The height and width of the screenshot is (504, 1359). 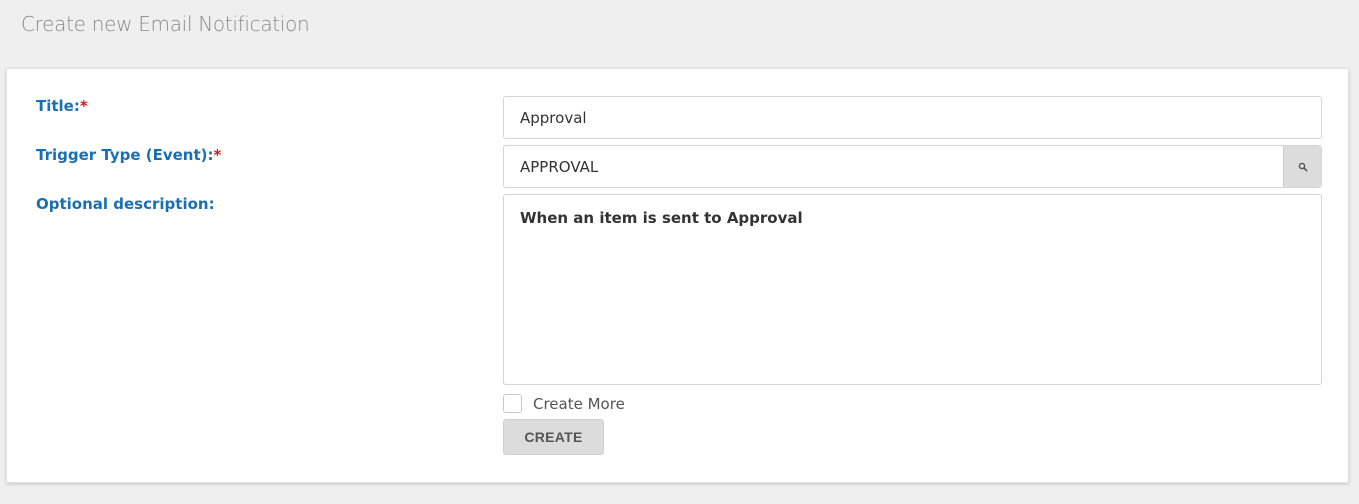 I want to click on description-value: When an item is sent to Approval, so click(x=661, y=218).